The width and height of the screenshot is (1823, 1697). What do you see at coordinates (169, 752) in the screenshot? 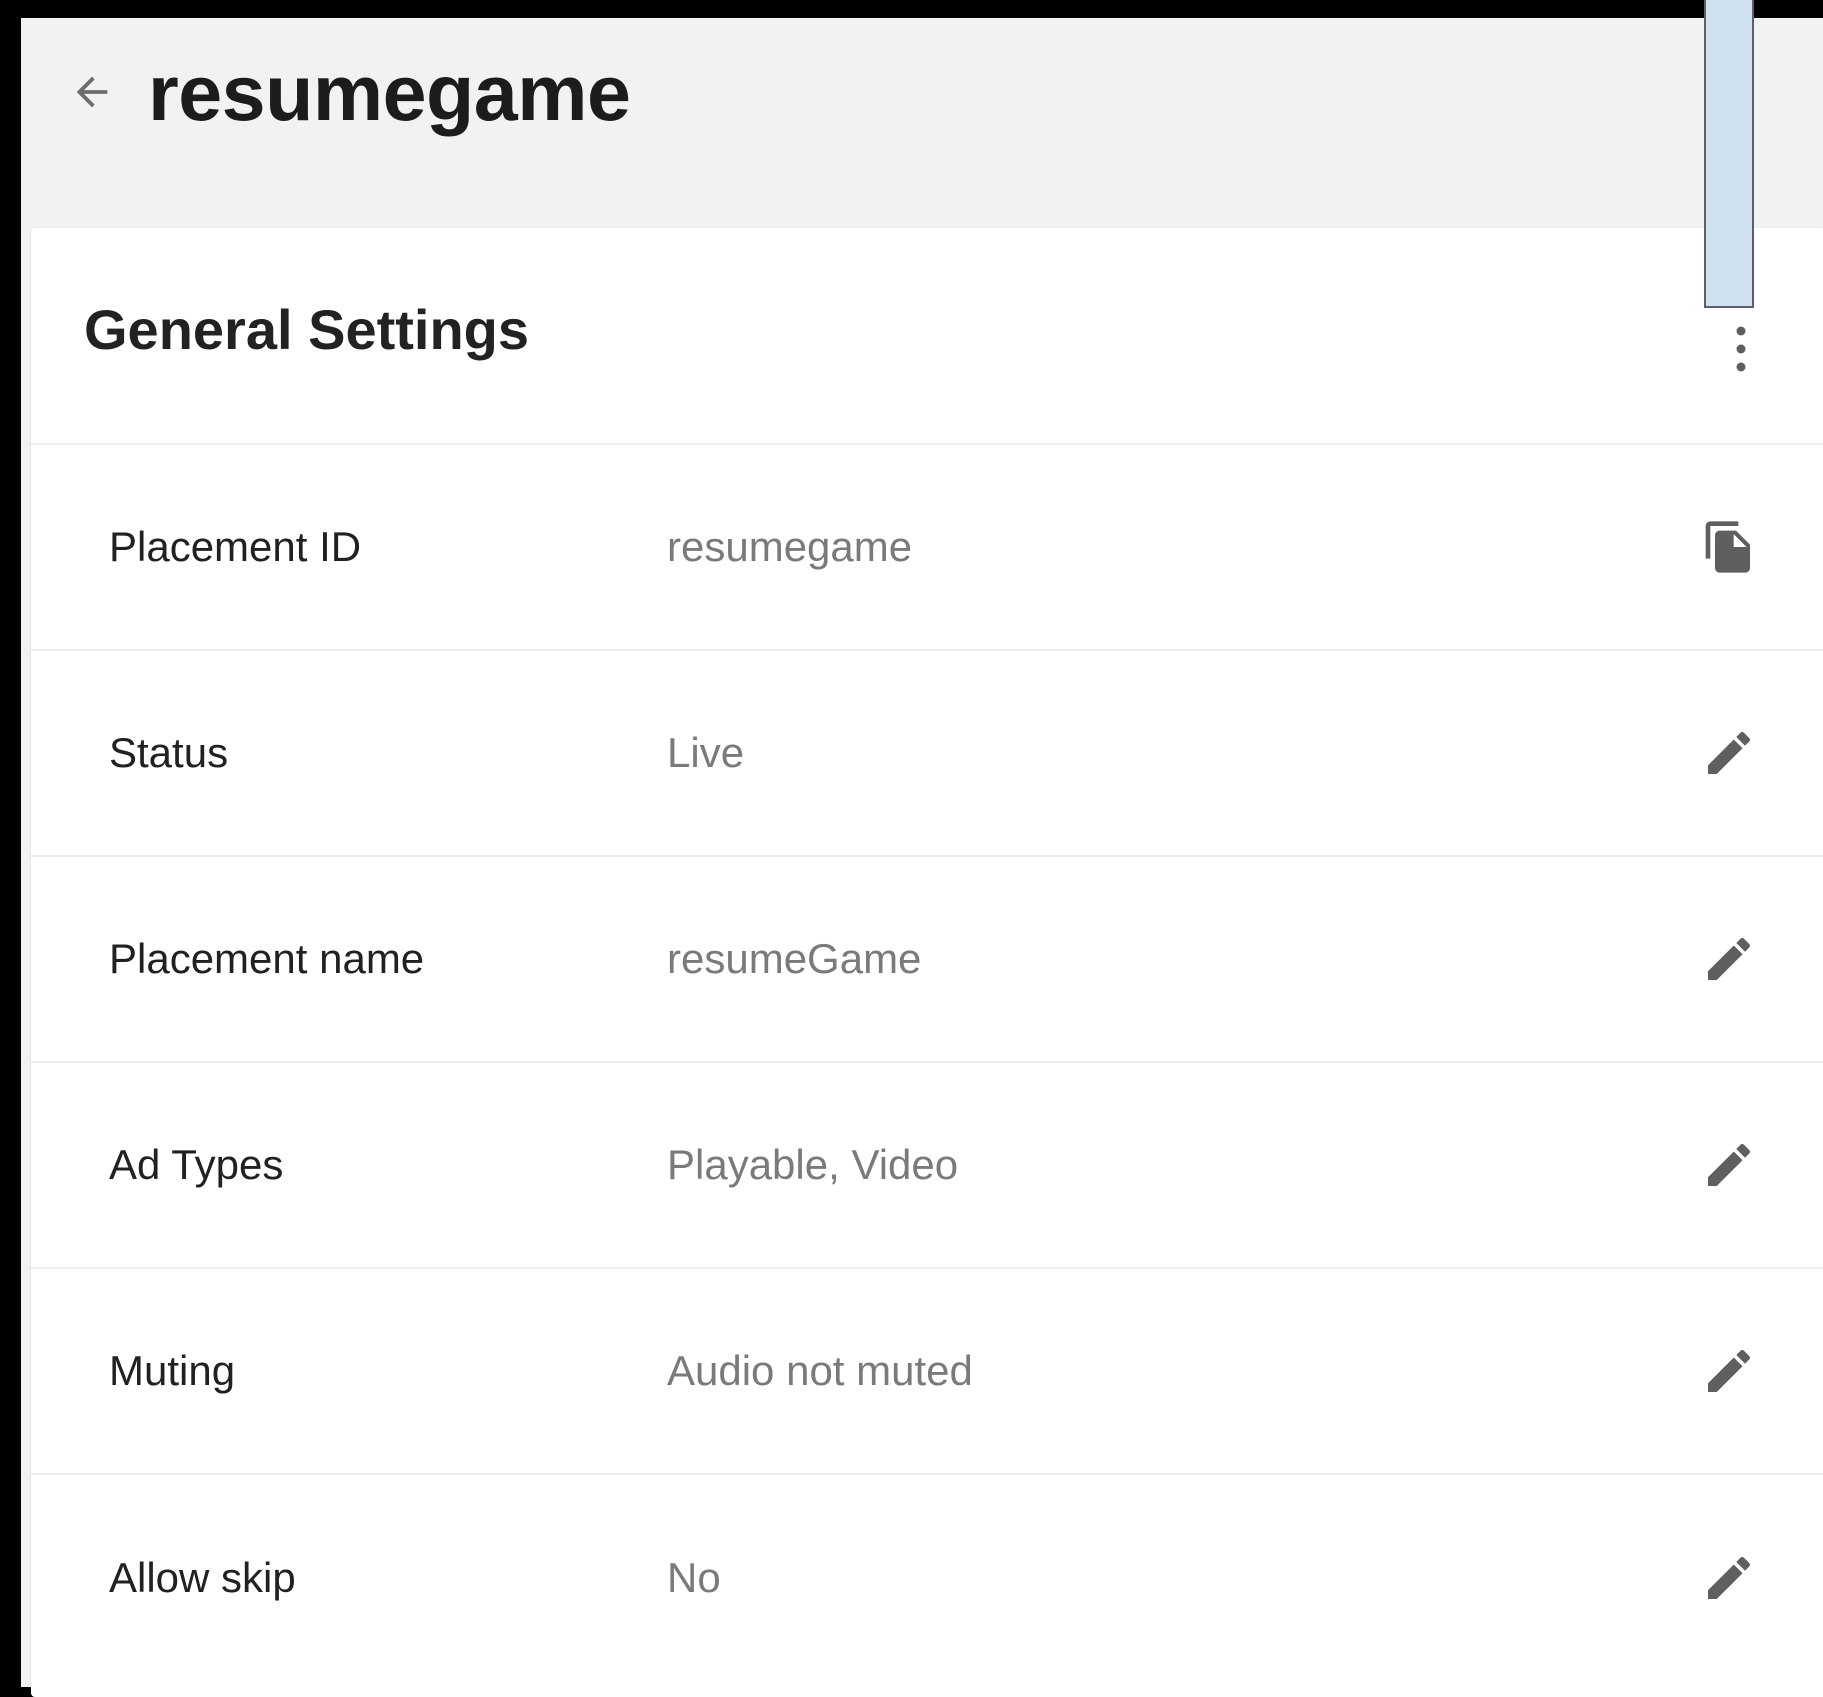
I see `row-label: Status` at bounding box center [169, 752].